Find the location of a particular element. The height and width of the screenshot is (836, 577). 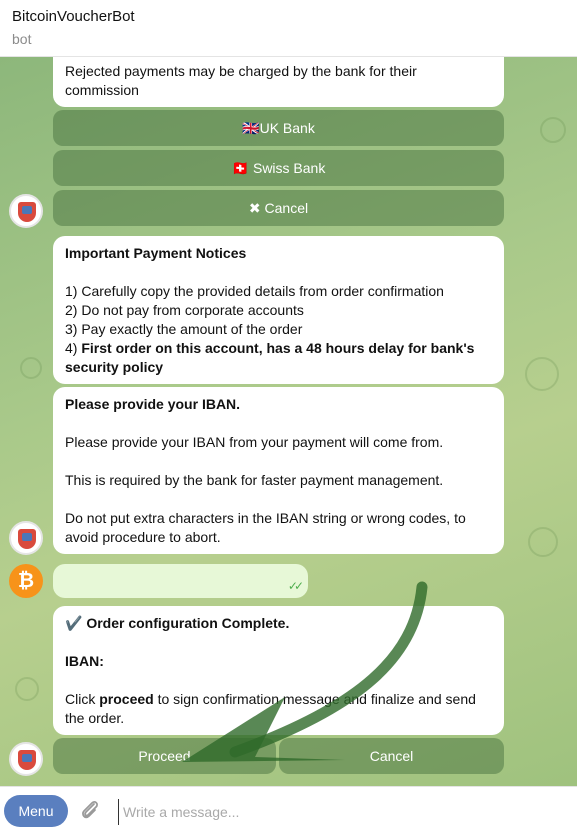

notice-item: 2) Do not pay from corporate accounts is located at coordinates (184, 310).